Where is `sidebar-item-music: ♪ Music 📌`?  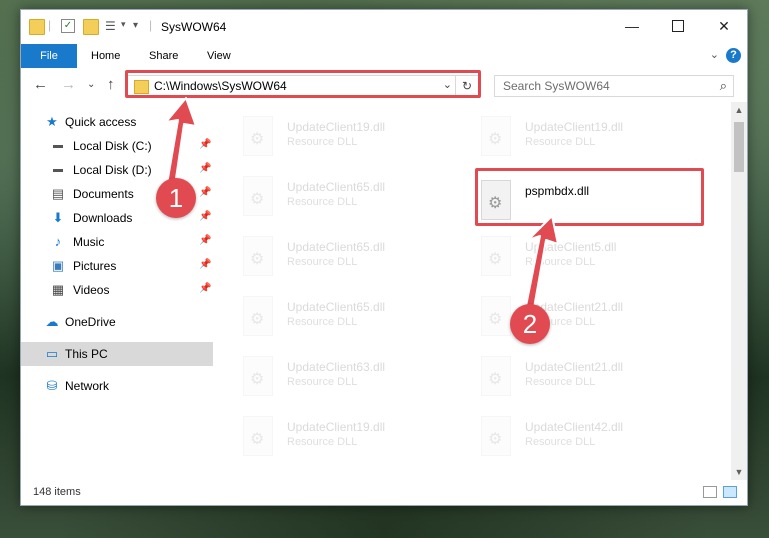
sidebar-item-music: ♪ Music 📌 is located at coordinates (117, 242).